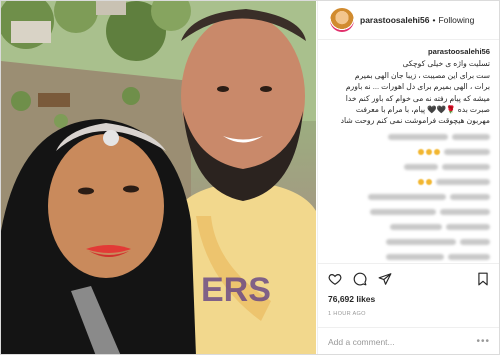  Describe the element at coordinates (410, 51) in the screenshot. I see `caption-username: parastoosalehi56` at that location.